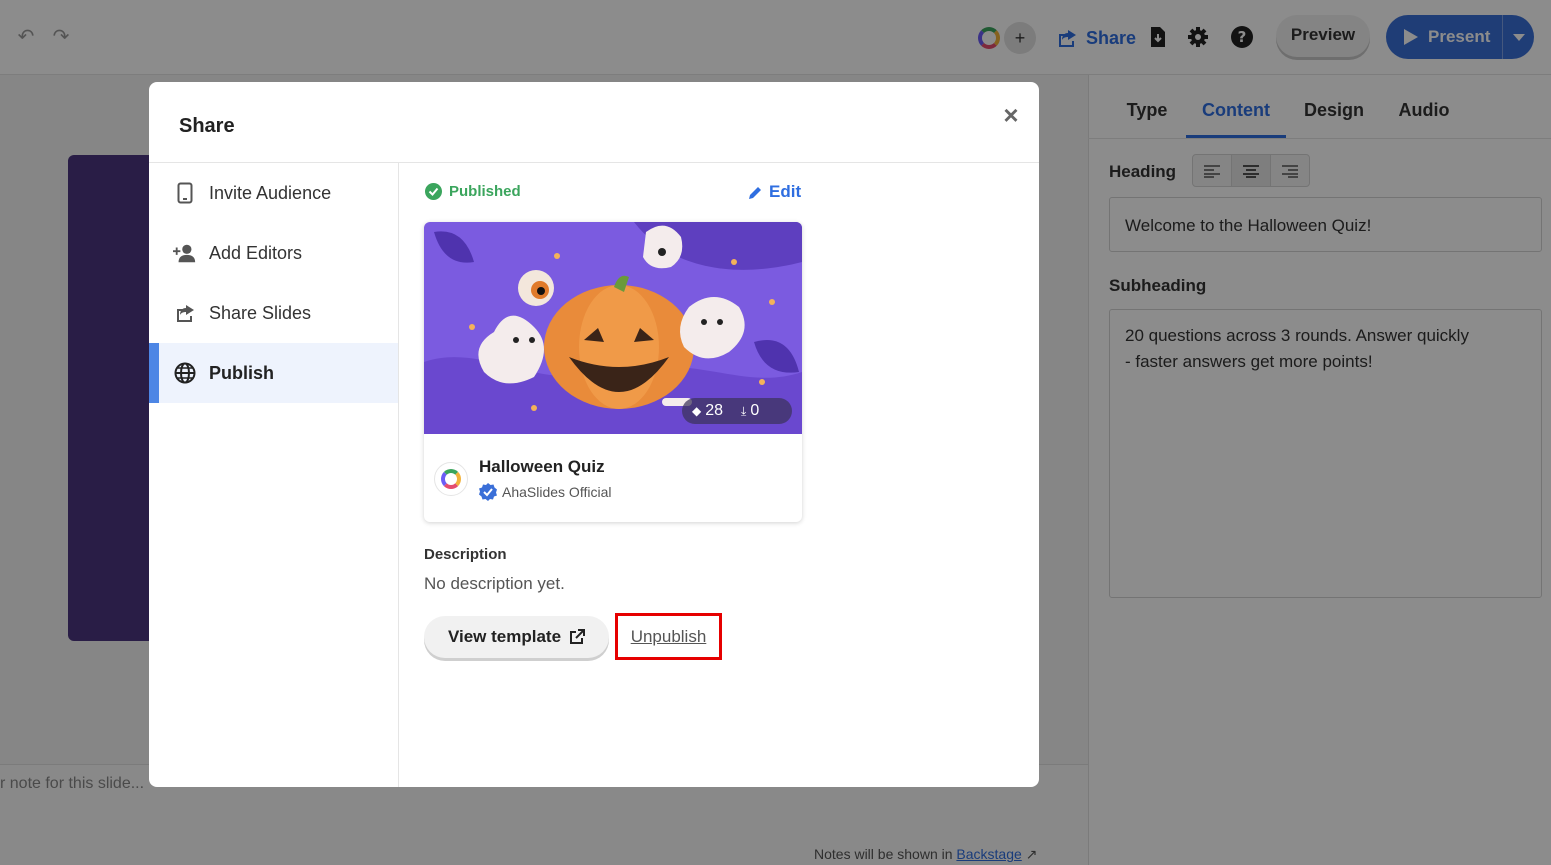 The image size is (1551, 865). I want to click on published-label: Published, so click(485, 191).